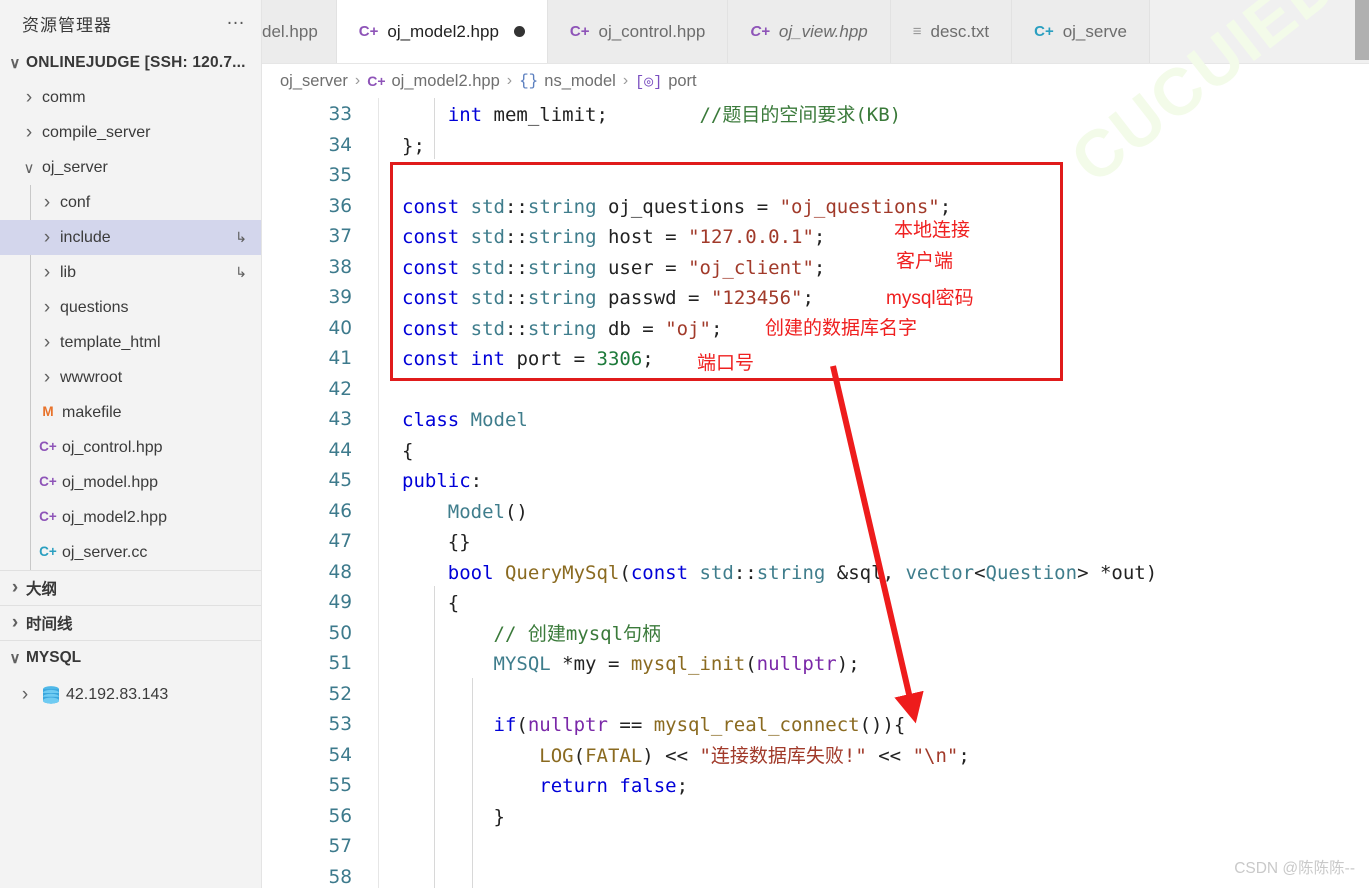 The image size is (1369, 888). What do you see at coordinates (130, 552) in the screenshot?
I see `tree-item-oj-server-cc: C+ oj_server.cc` at bounding box center [130, 552].